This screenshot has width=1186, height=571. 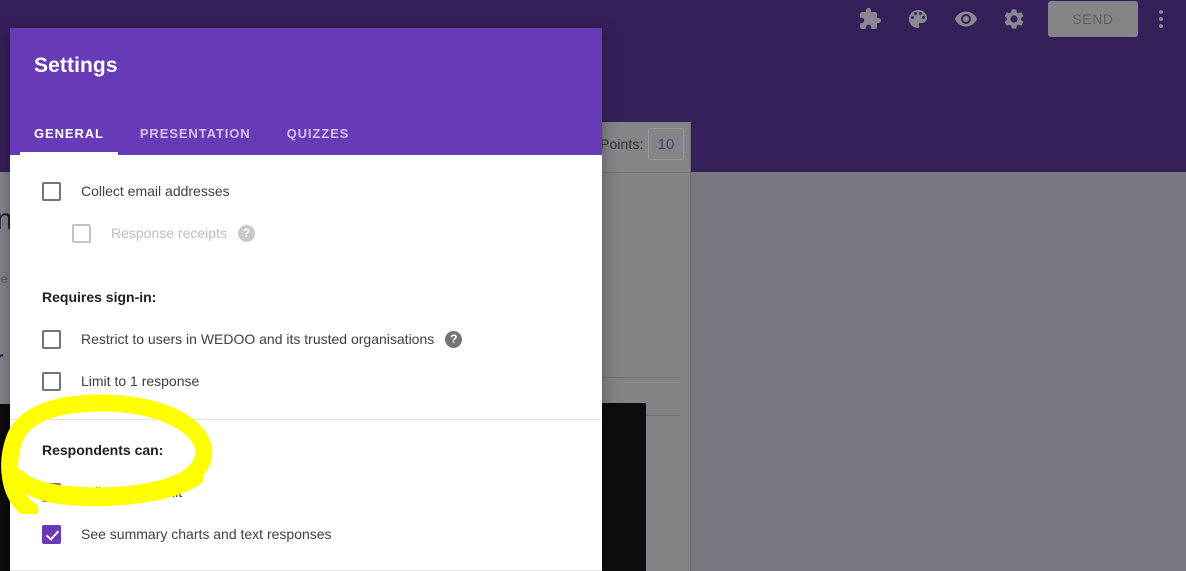 What do you see at coordinates (306, 91) in the screenshot?
I see `dialog-header: Settings GENERAL PRESENTATION QUIZZES` at bounding box center [306, 91].